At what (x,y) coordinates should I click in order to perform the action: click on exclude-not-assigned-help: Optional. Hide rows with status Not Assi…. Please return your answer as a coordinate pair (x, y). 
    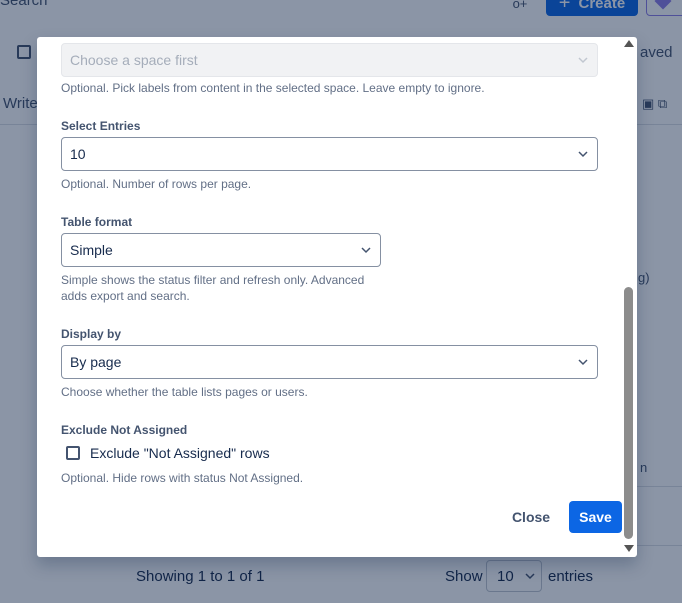
    Looking at the image, I should click on (182, 478).